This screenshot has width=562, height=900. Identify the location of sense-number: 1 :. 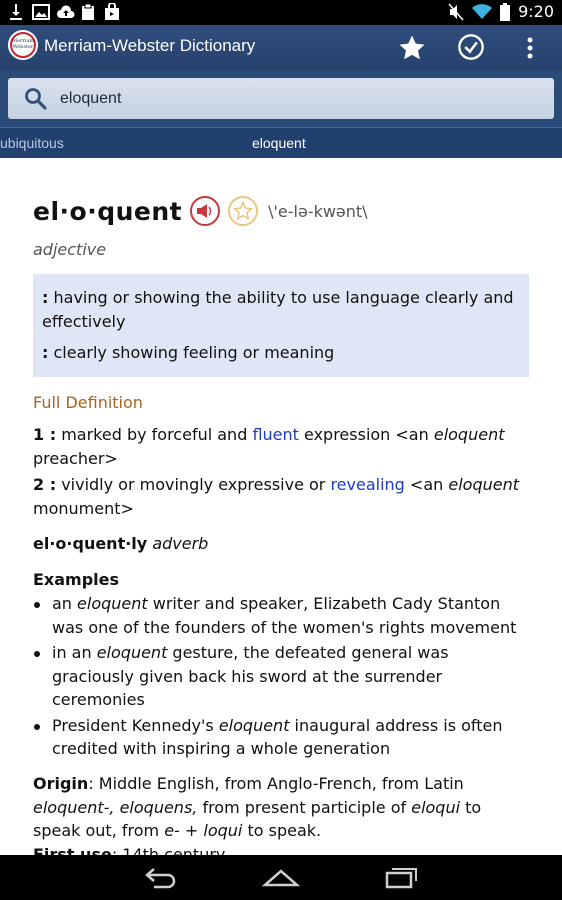
(45, 434).